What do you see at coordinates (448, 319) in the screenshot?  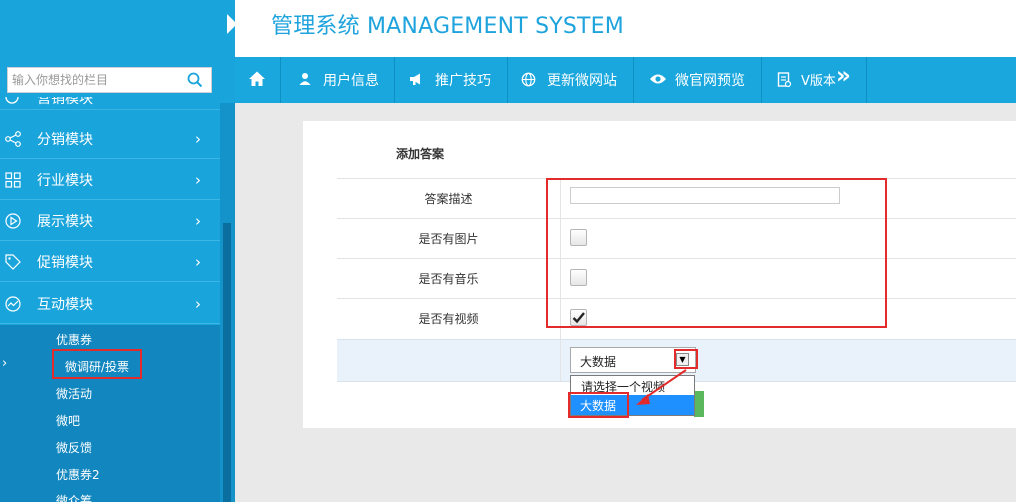 I see `field-label: 是否有视频` at bounding box center [448, 319].